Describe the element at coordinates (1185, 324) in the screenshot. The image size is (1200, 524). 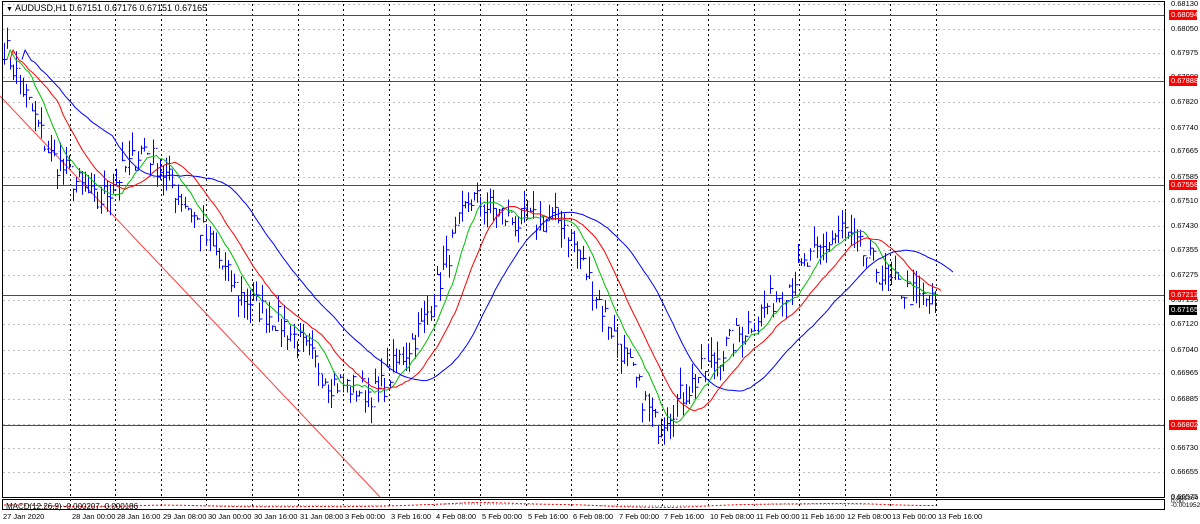
I see `price-tick-label: 0.67120` at that location.